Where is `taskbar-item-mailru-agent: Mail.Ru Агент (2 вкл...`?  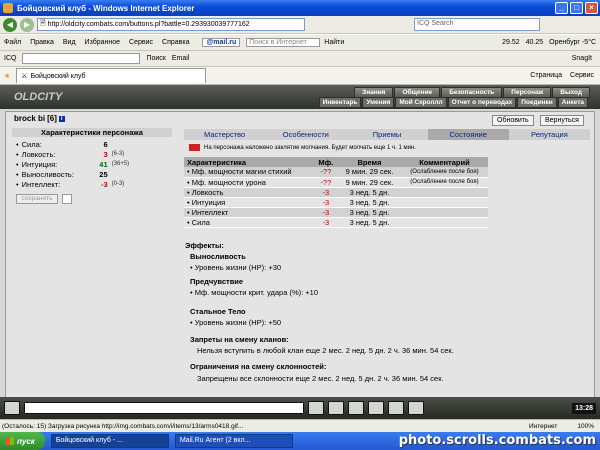 taskbar-item-mailru-agent: Mail.Ru Агент (2 вкл... is located at coordinates (233, 441).